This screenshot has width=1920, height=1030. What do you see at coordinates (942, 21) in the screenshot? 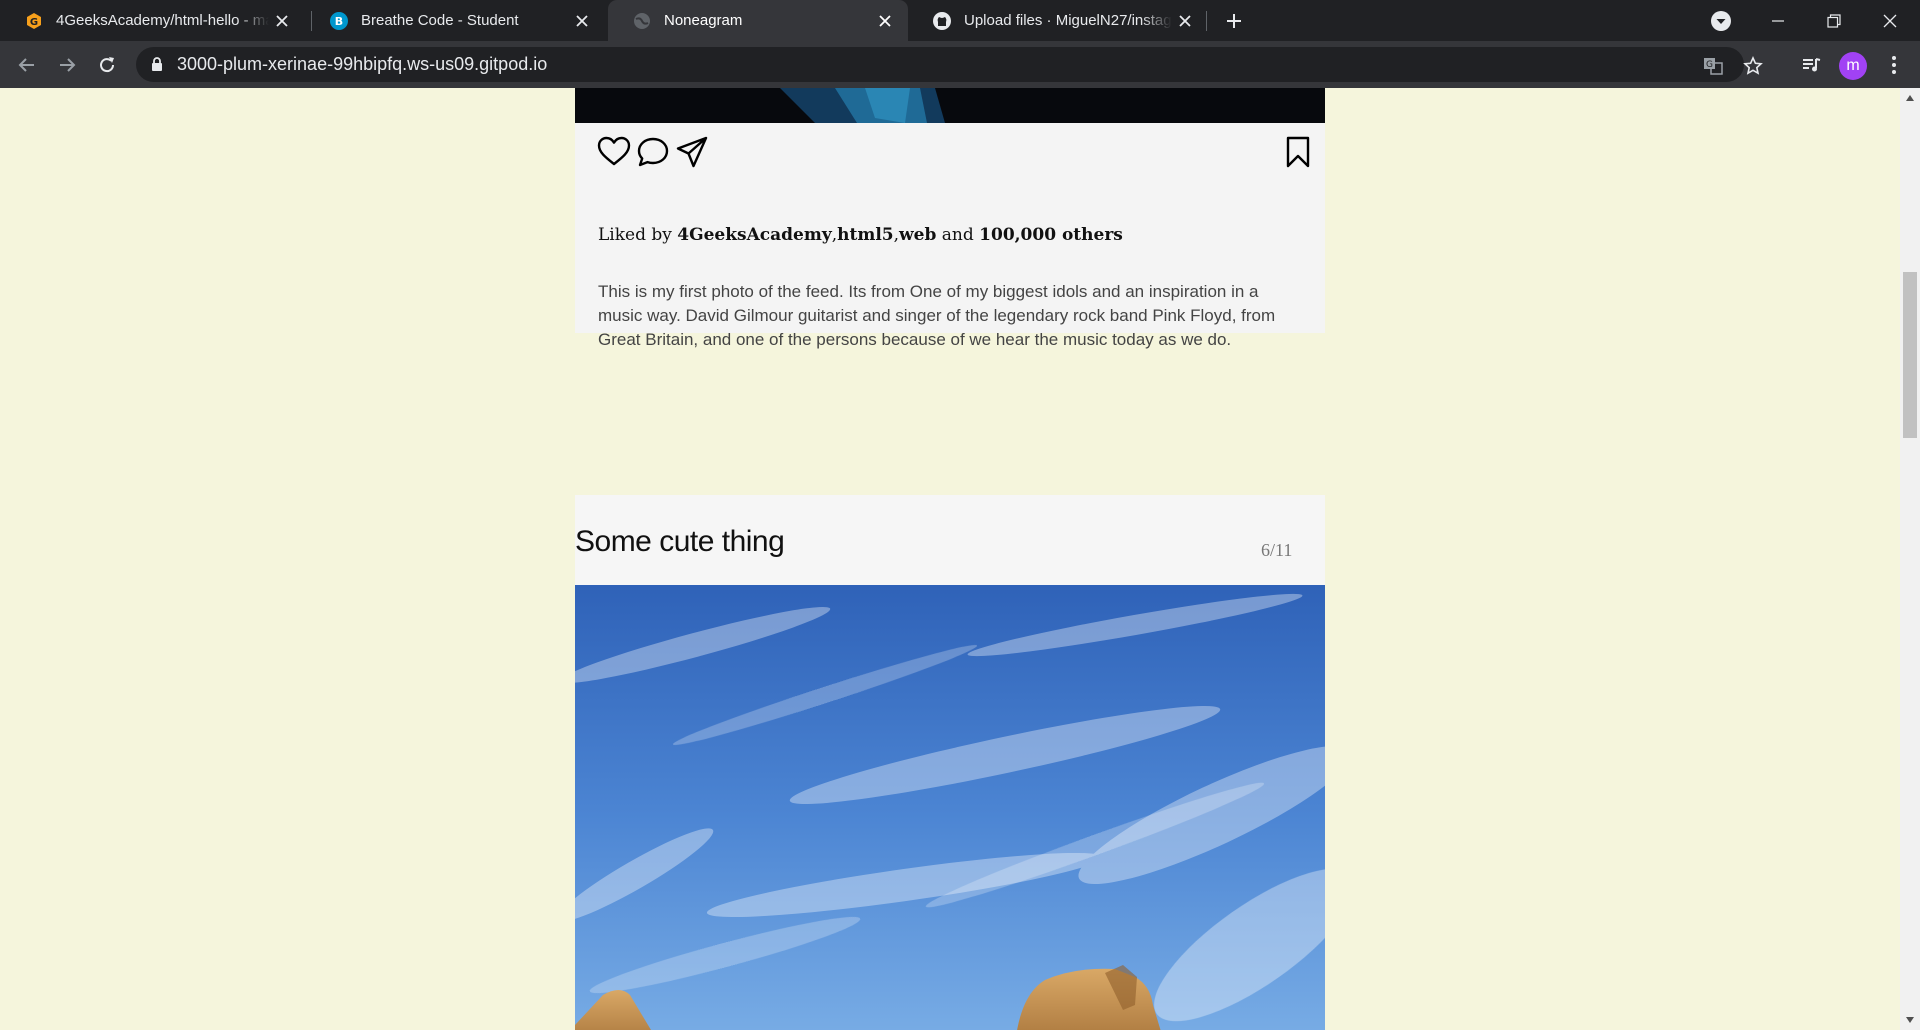
I see `github-icon` at bounding box center [942, 21].